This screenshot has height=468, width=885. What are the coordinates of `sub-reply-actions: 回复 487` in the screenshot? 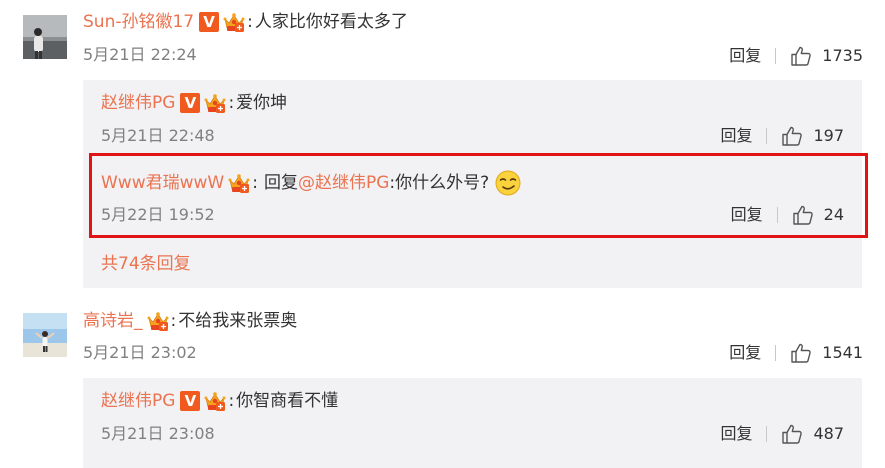 It's located at (782, 434).